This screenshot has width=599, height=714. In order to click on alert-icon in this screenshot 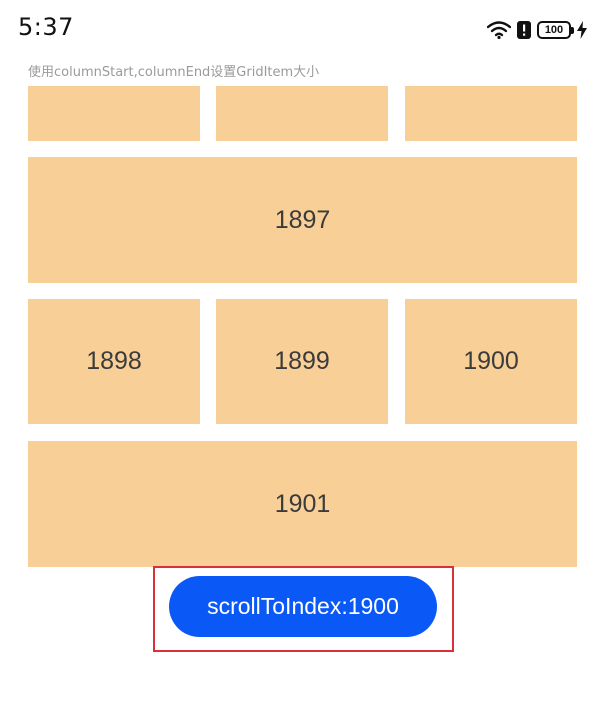, I will do `click(524, 30)`.